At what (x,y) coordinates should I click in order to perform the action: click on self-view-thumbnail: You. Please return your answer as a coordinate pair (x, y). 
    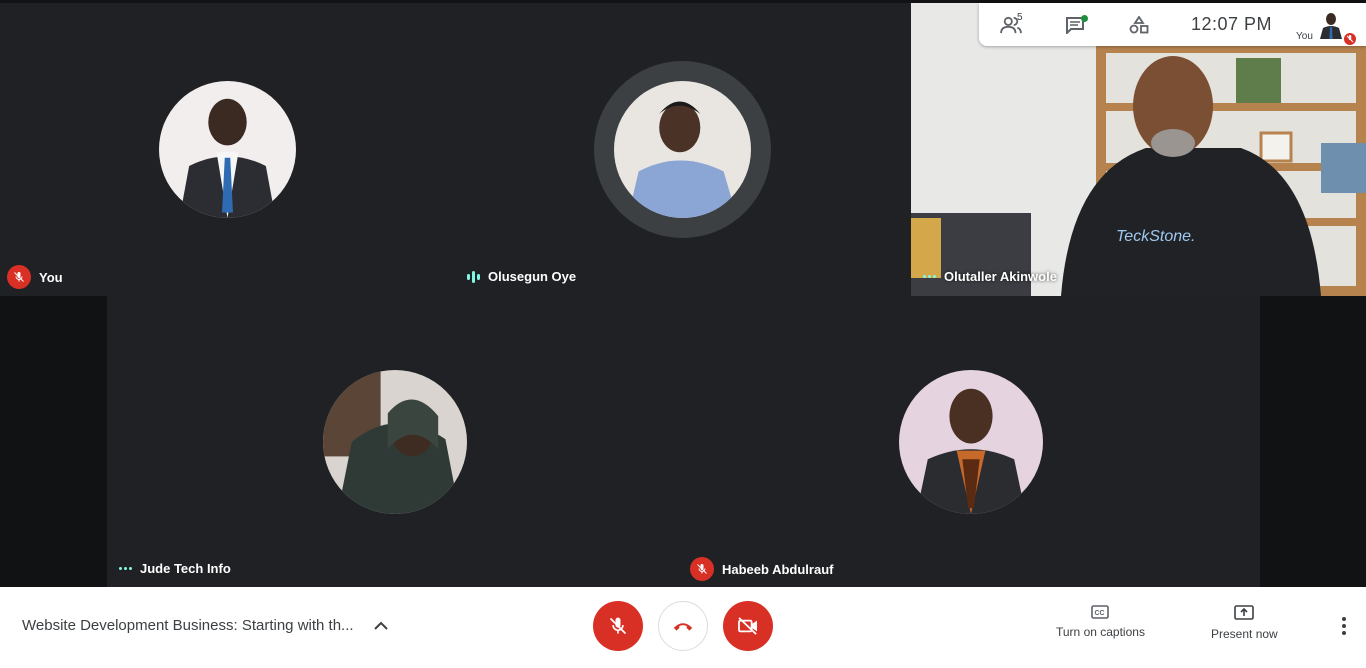
    Looking at the image, I should click on (1324, 26).